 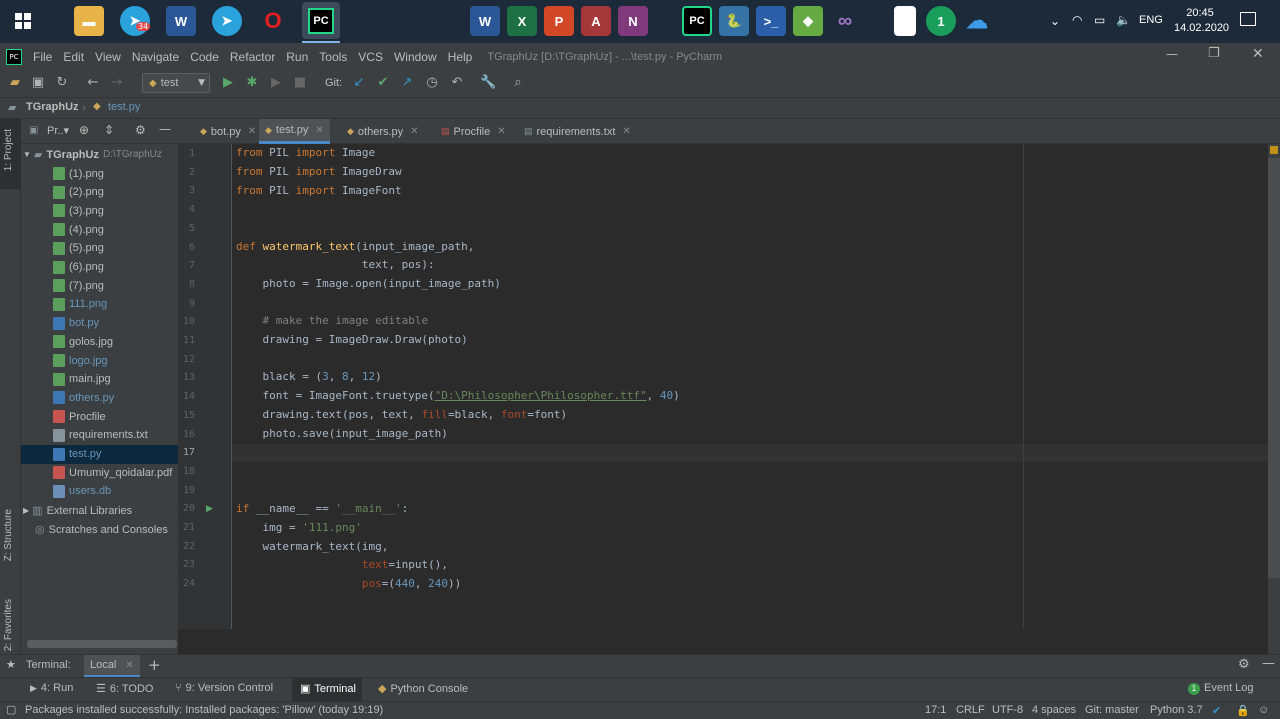 I want to click on status-toggle-icon: ▢, so click(x=11, y=709).